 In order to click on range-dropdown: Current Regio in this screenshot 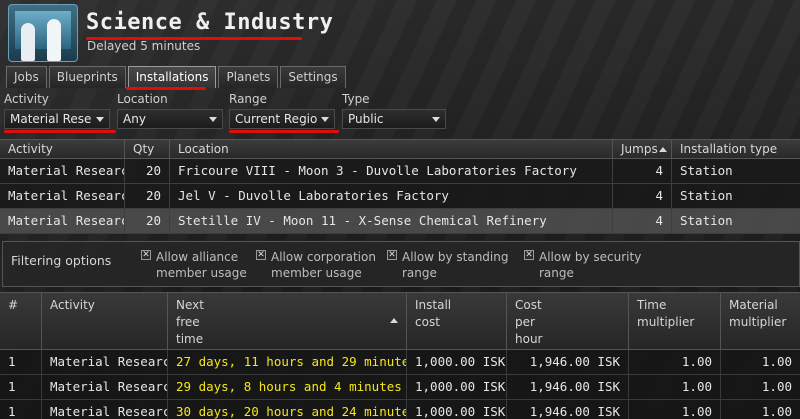, I will do `click(282, 119)`.